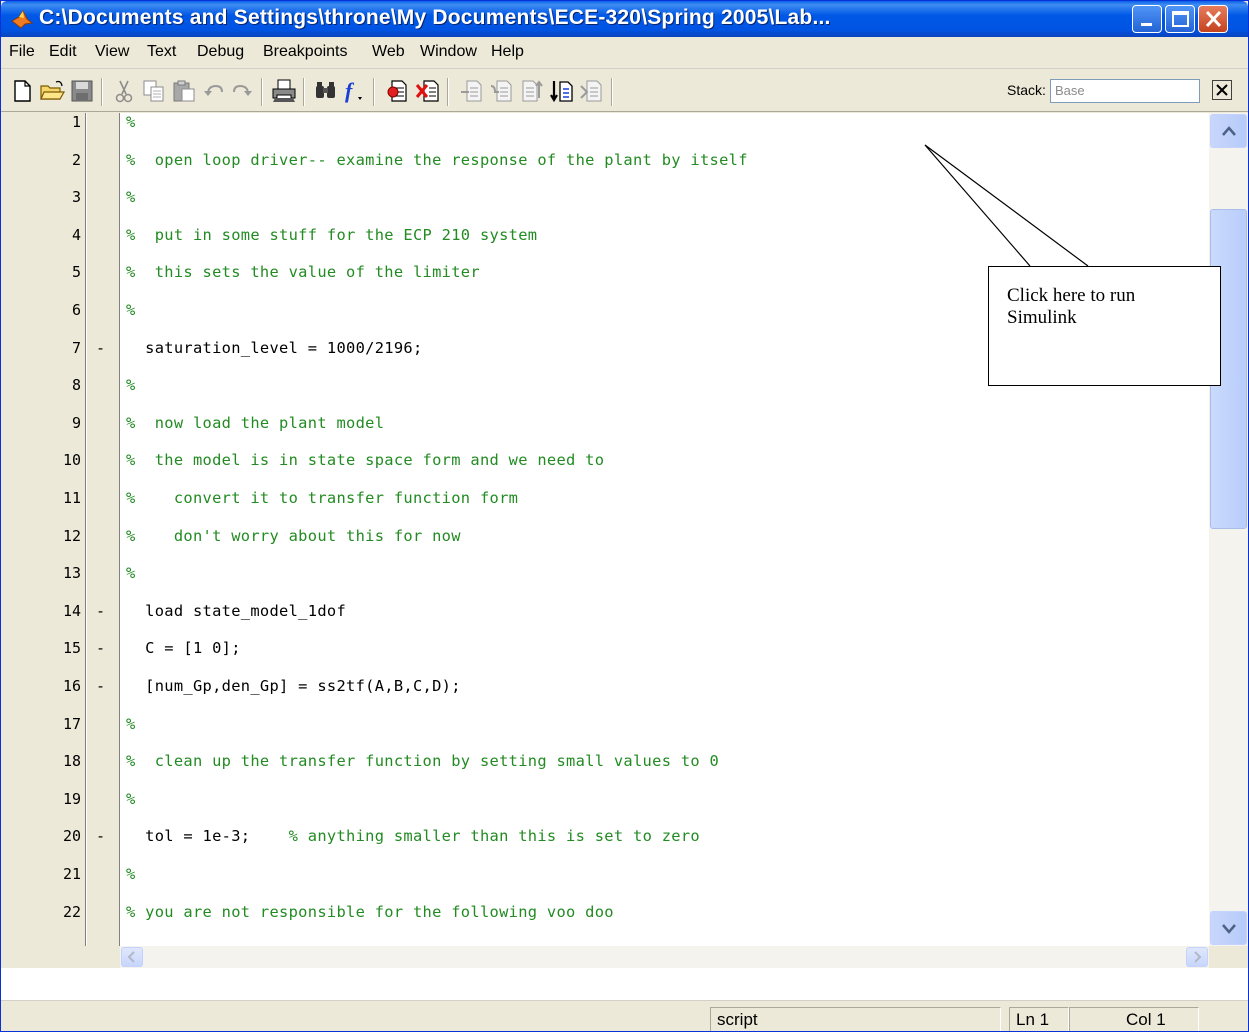  Describe the element at coordinates (214, 91) in the screenshot. I see `undo-icon` at that location.